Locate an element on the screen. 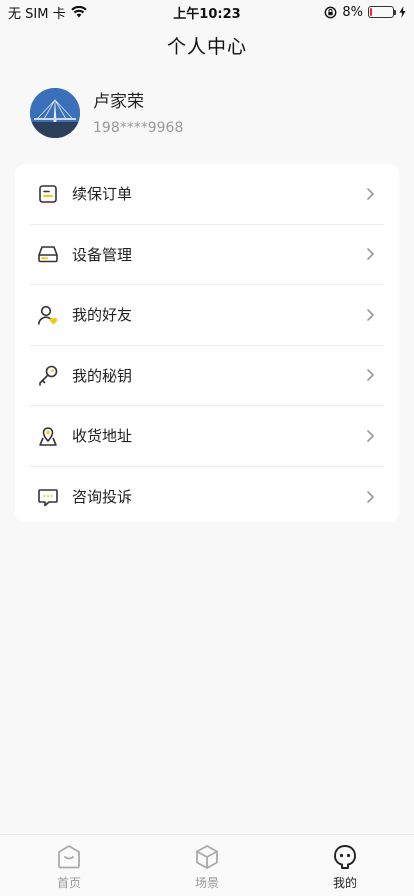  menu-item-renewal-orders: 续保订单 is located at coordinates (207, 194).